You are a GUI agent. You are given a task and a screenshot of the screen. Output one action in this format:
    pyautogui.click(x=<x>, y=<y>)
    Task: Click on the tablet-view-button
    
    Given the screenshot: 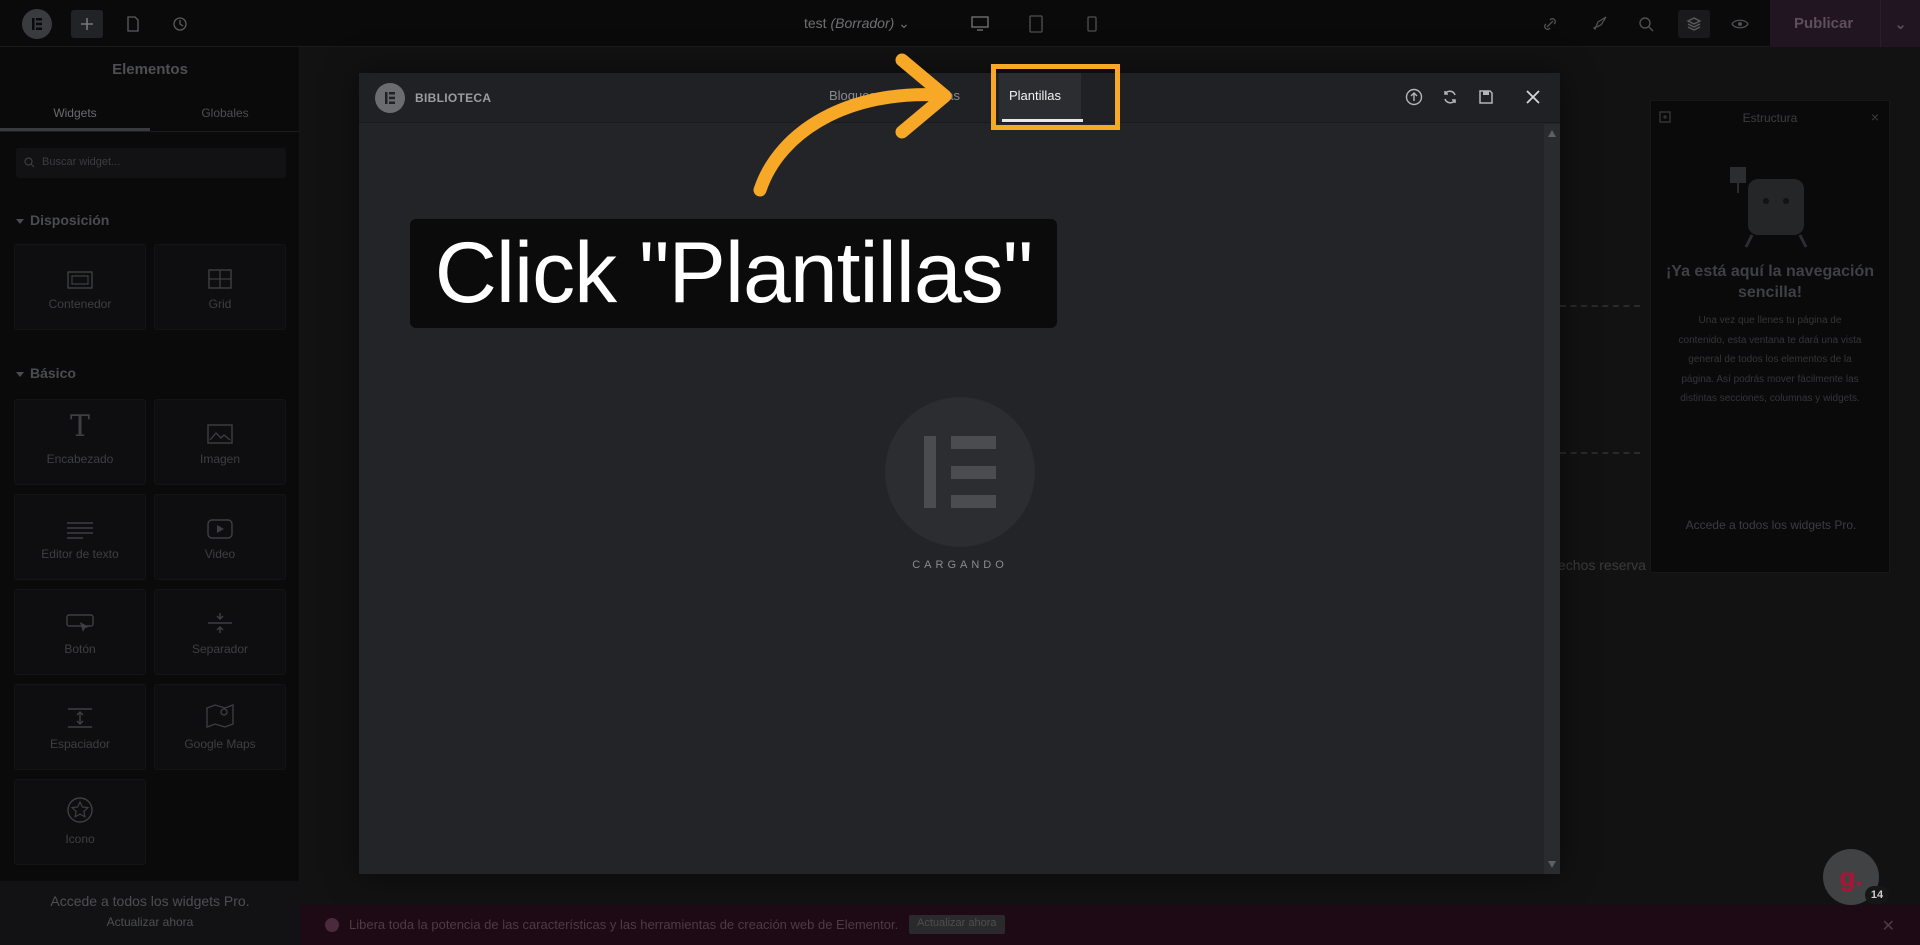 What is the action you would take?
    pyautogui.click(x=1036, y=24)
    